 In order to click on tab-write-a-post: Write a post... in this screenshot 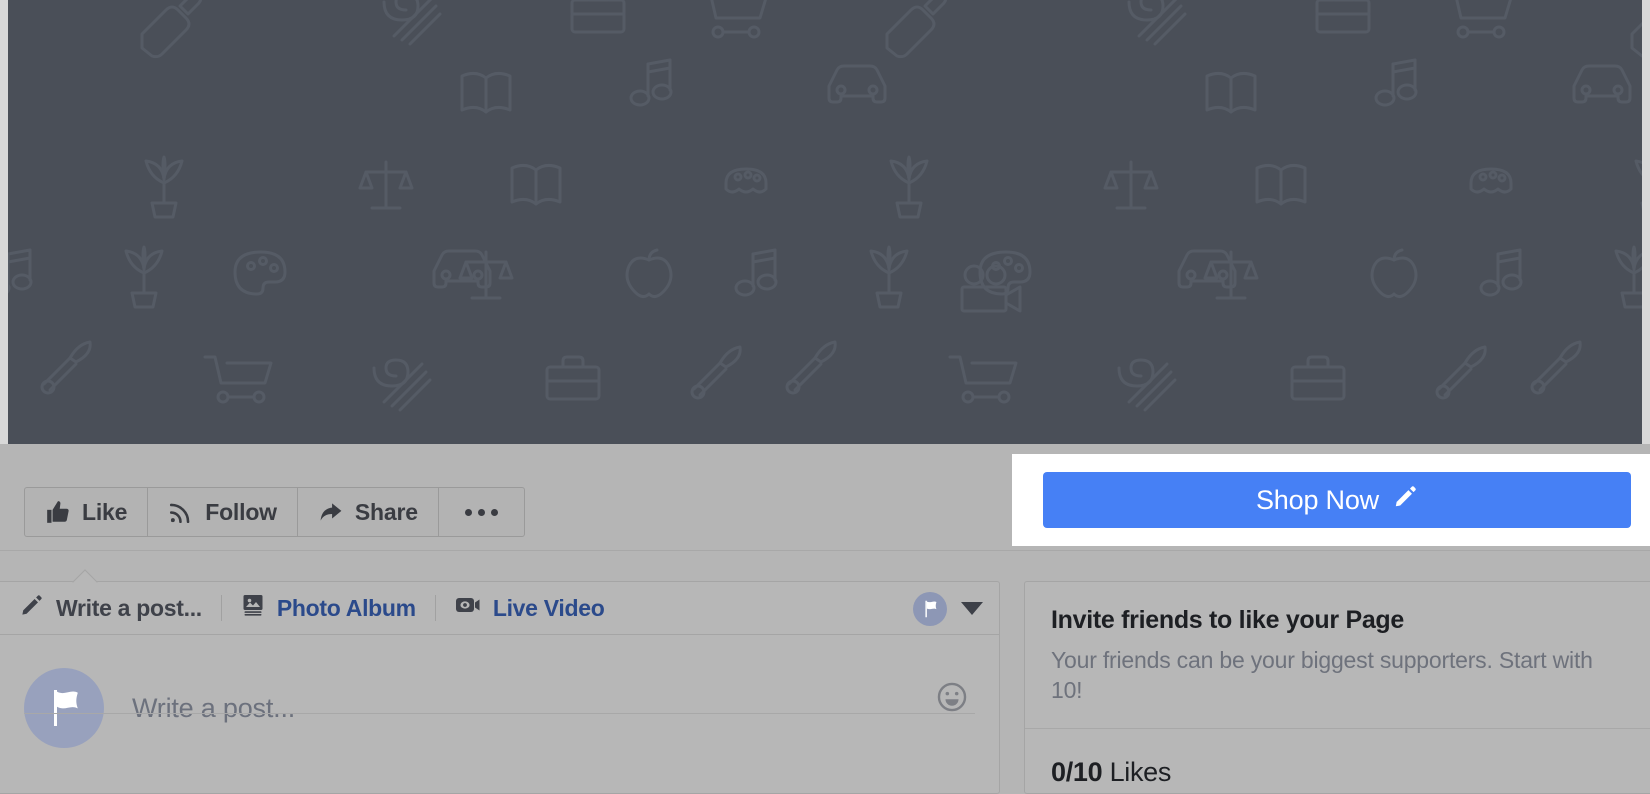, I will do `click(120, 608)`.